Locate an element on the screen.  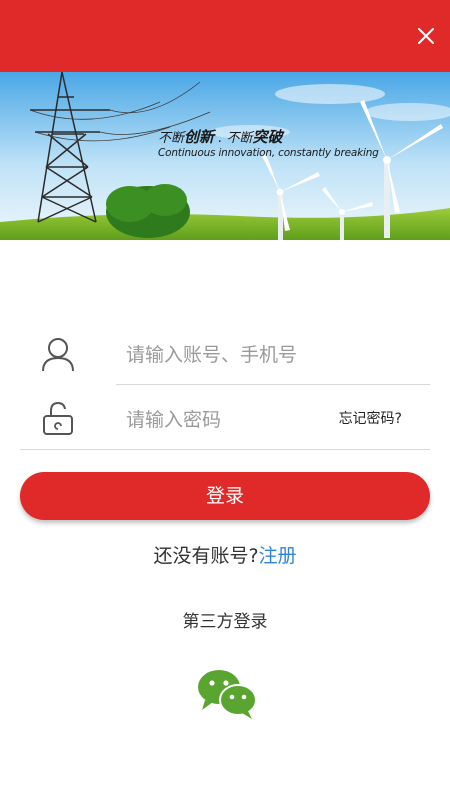
slogan-cn: 不断创新 . 不断突破 is located at coordinates (268, 136).